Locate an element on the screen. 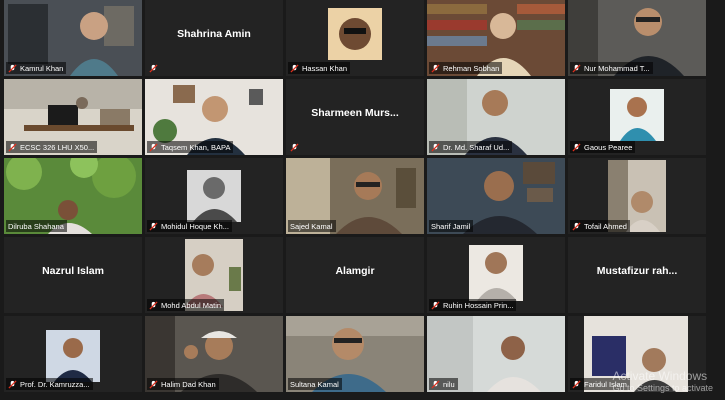 The width and height of the screenshot is (725, 400). participant-label: Dilruba Shahana is located at coordinates (36, 226).